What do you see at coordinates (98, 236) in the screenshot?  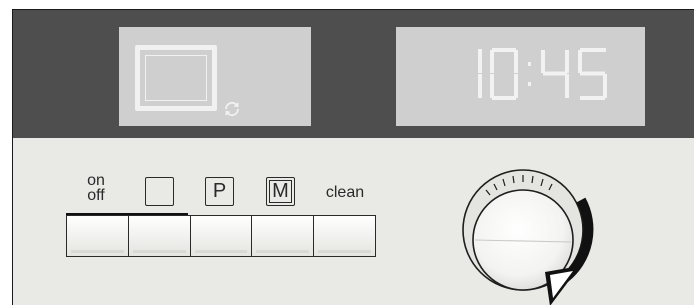 I see `on-off-button` at bounding box center [98, 236].